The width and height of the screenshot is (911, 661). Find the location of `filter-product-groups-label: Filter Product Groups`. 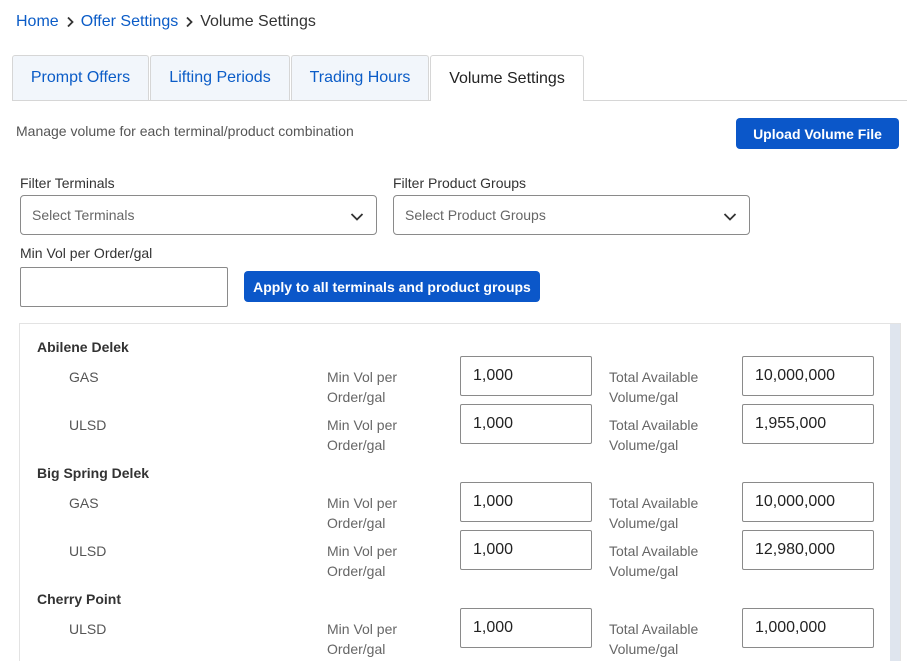

filter-product-groups-label: Filter Product Groups is located at coordinates (460, 183).